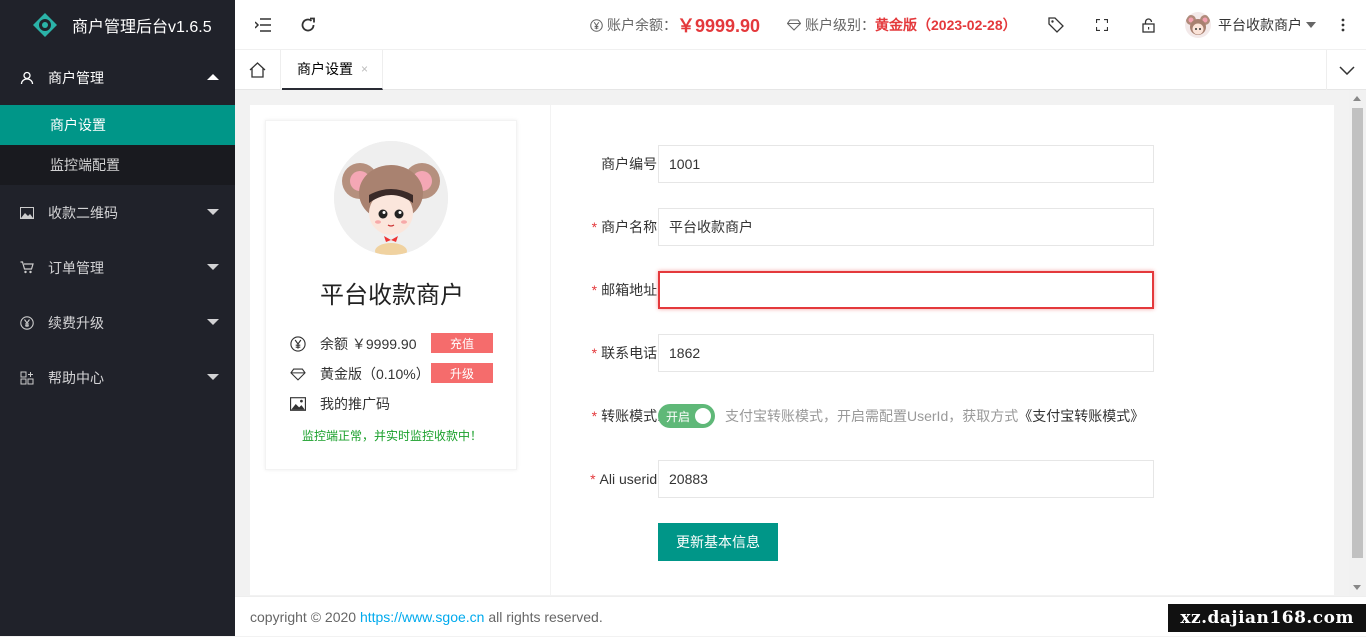 This screenshot has width=1366, height=637. I want to click on form-row-phone: * 联系电话: 1862, so click(901, 353).